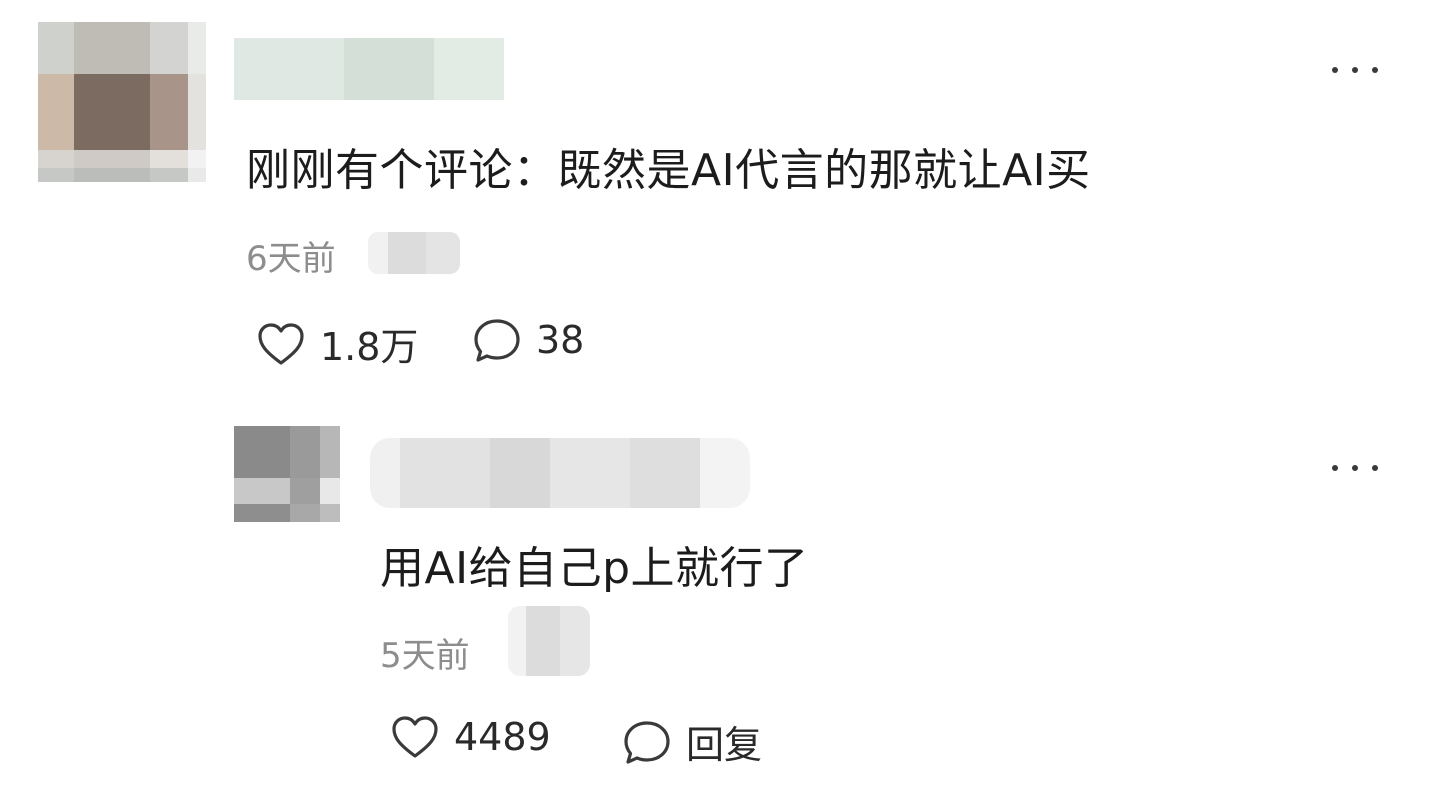  I want to click on like-button: 4489, so click(470, 737).